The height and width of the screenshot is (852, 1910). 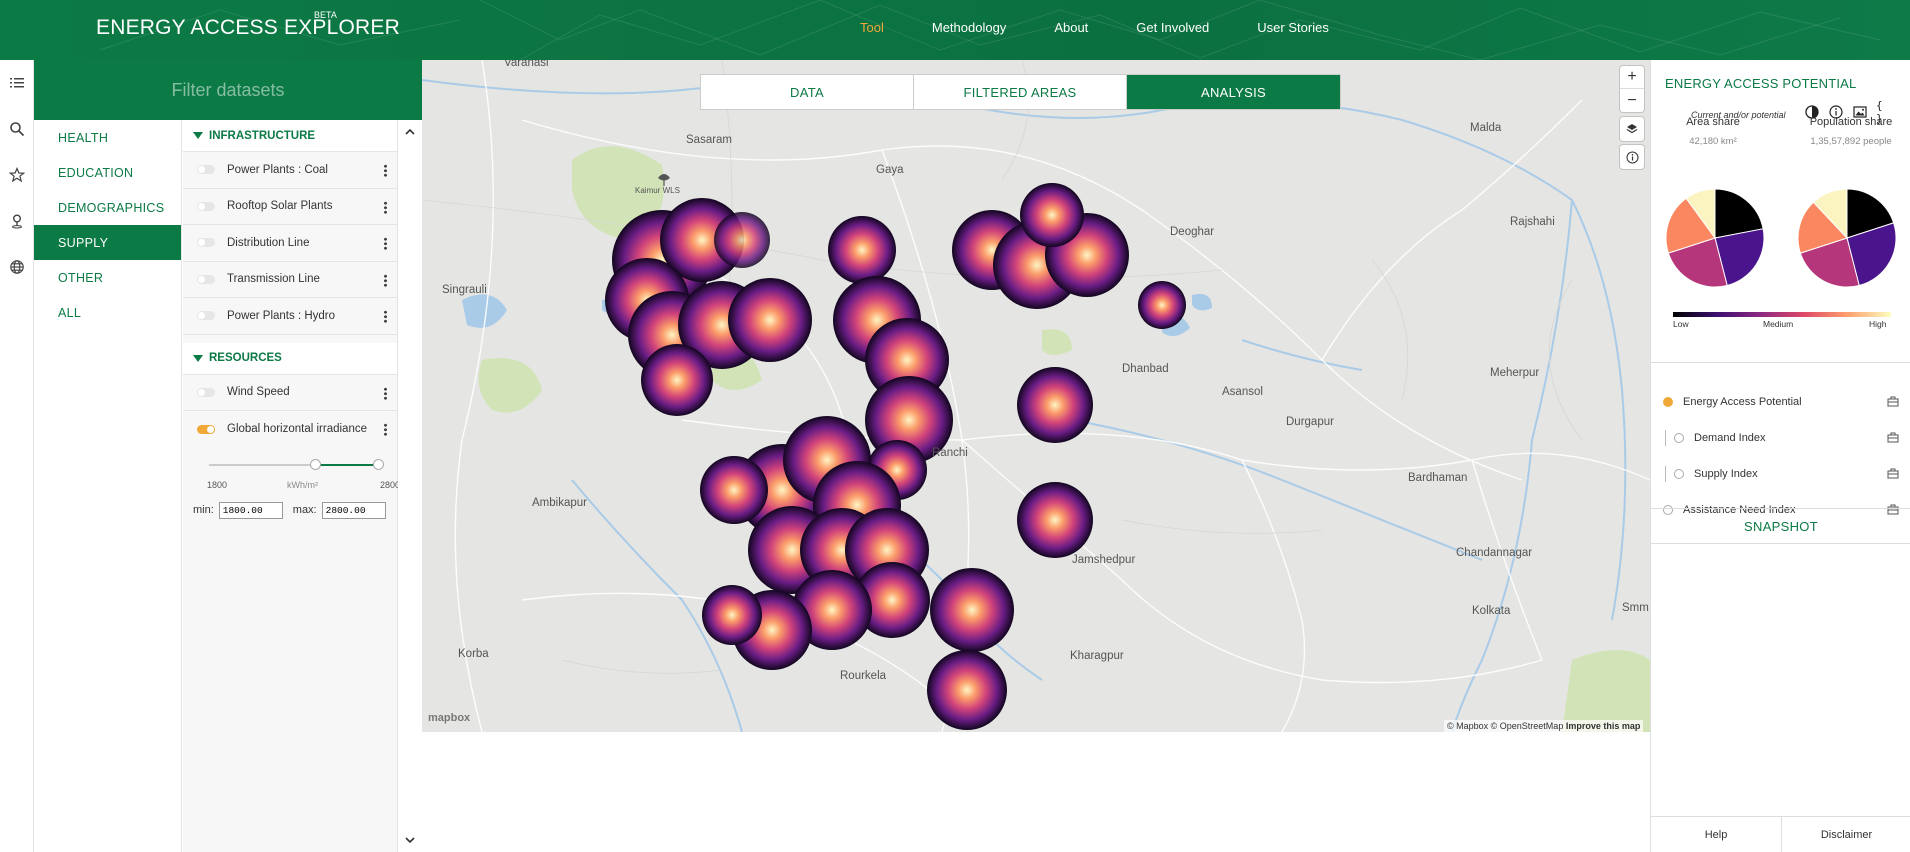 I want to click on range-min-input, so click(x=250, y=510).